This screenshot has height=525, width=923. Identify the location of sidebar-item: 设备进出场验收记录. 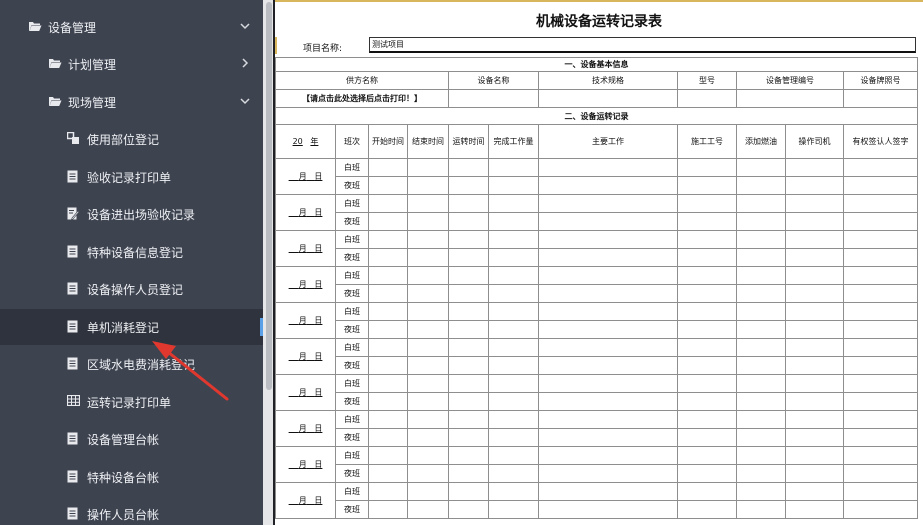
(131, 214).